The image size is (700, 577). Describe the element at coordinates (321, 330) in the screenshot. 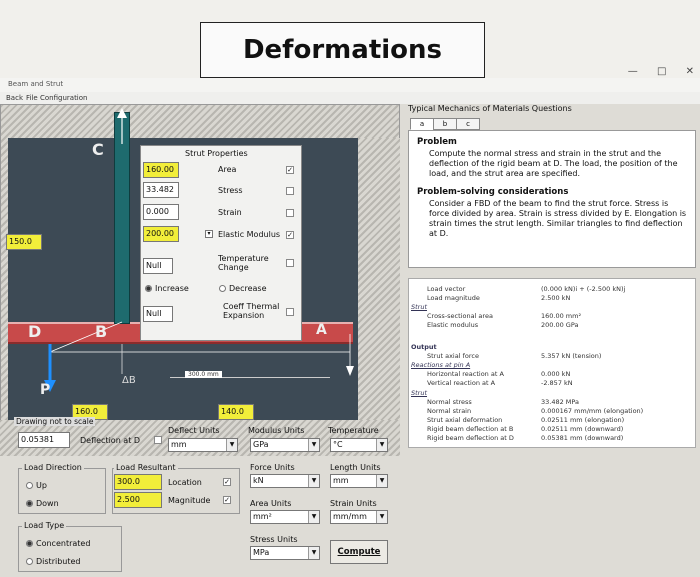

I see `label-a: A` at that location.